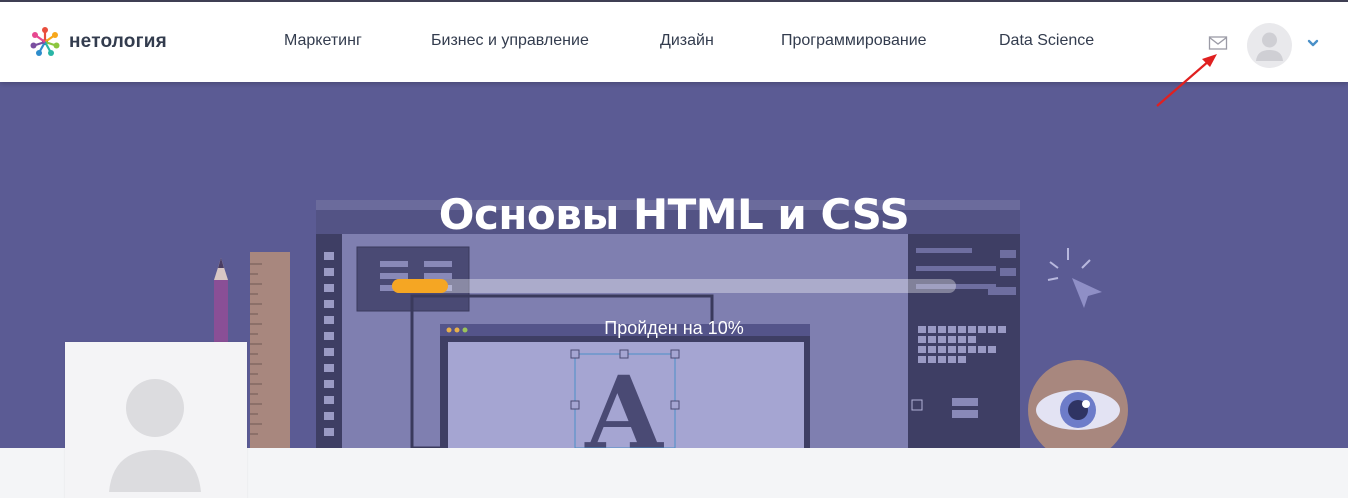 The width and height of the screenshot is (1348, 498). I want to click on logo-flower-icon, so click(45, 41).